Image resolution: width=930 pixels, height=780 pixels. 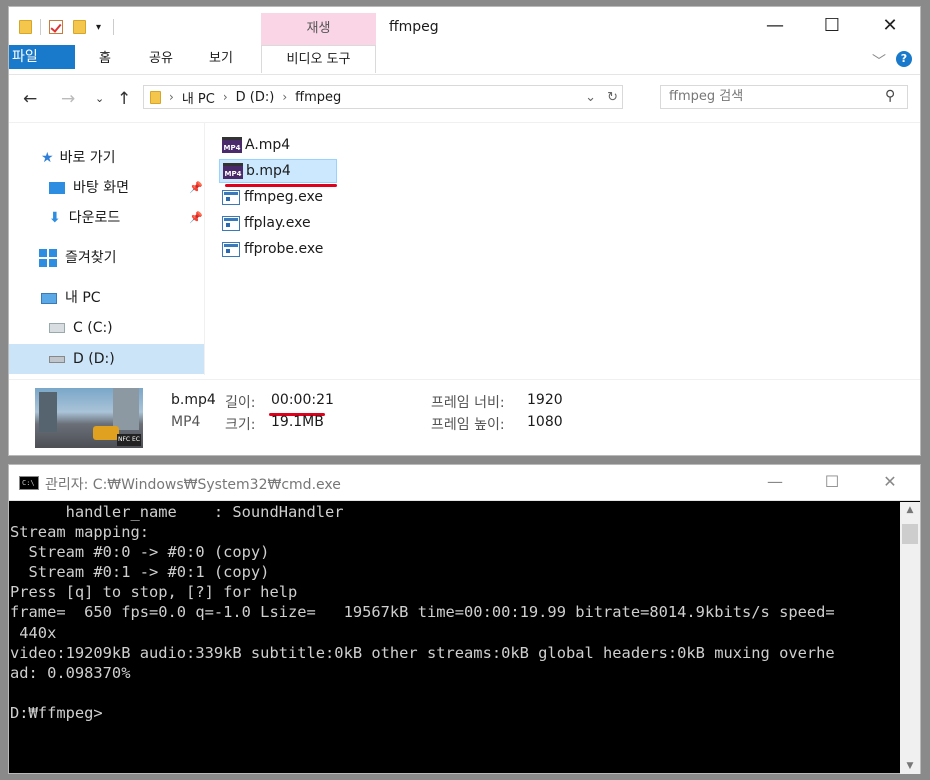 I want to click on window-title: ffmpeg, so click(x=414, y=27).